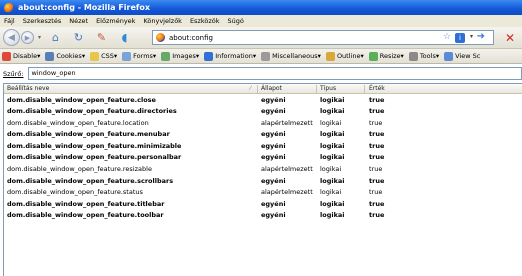  What do you see at coordinates (460, 38) in the screenshot?
I see `feed-icon: i` at bounding box center [460, 38].